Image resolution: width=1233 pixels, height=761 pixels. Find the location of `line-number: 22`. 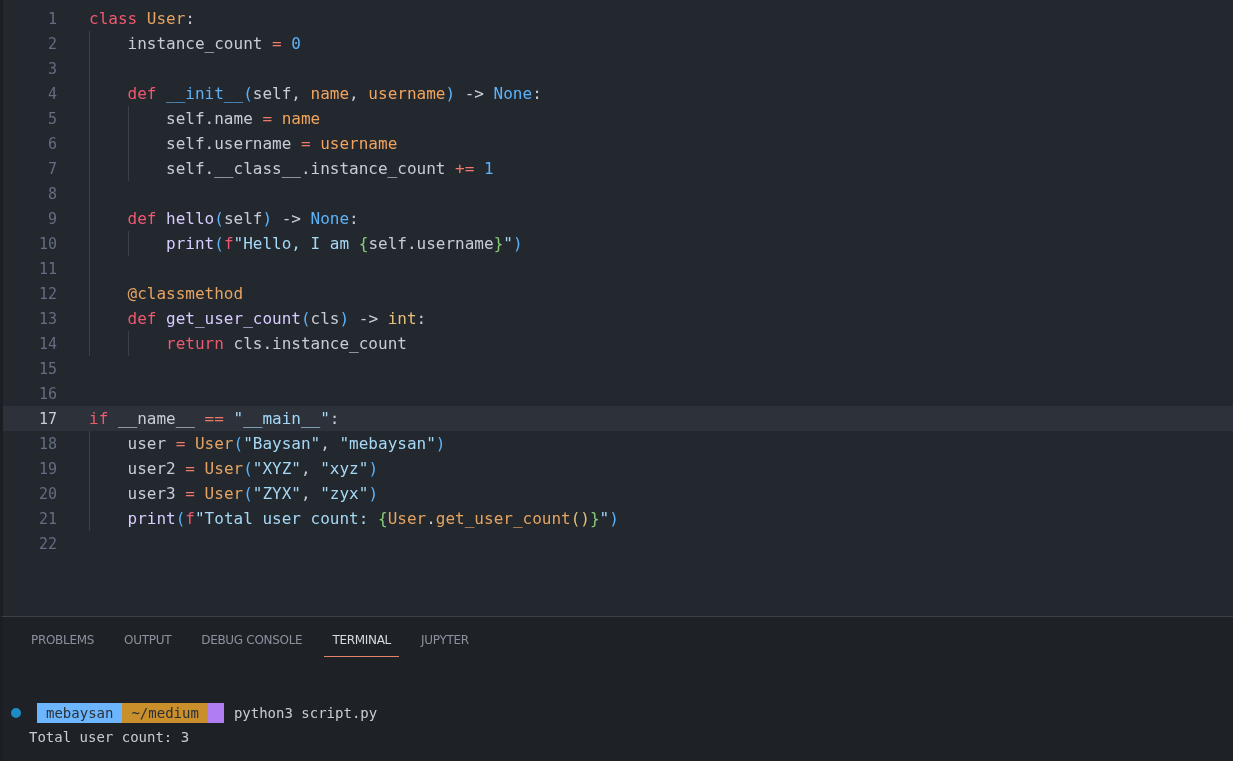

line-number: 22 is located at coordinates (47, 543).